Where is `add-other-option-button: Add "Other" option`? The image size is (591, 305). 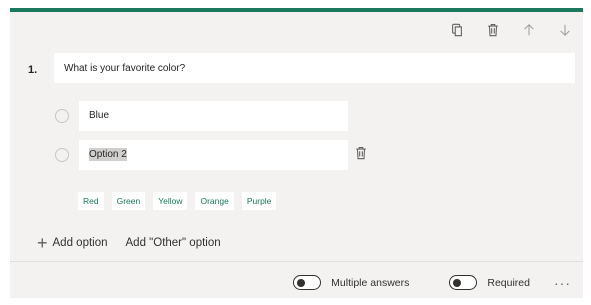 add-other-option-button: Add "Other" option is located at coordinates (173, 243).